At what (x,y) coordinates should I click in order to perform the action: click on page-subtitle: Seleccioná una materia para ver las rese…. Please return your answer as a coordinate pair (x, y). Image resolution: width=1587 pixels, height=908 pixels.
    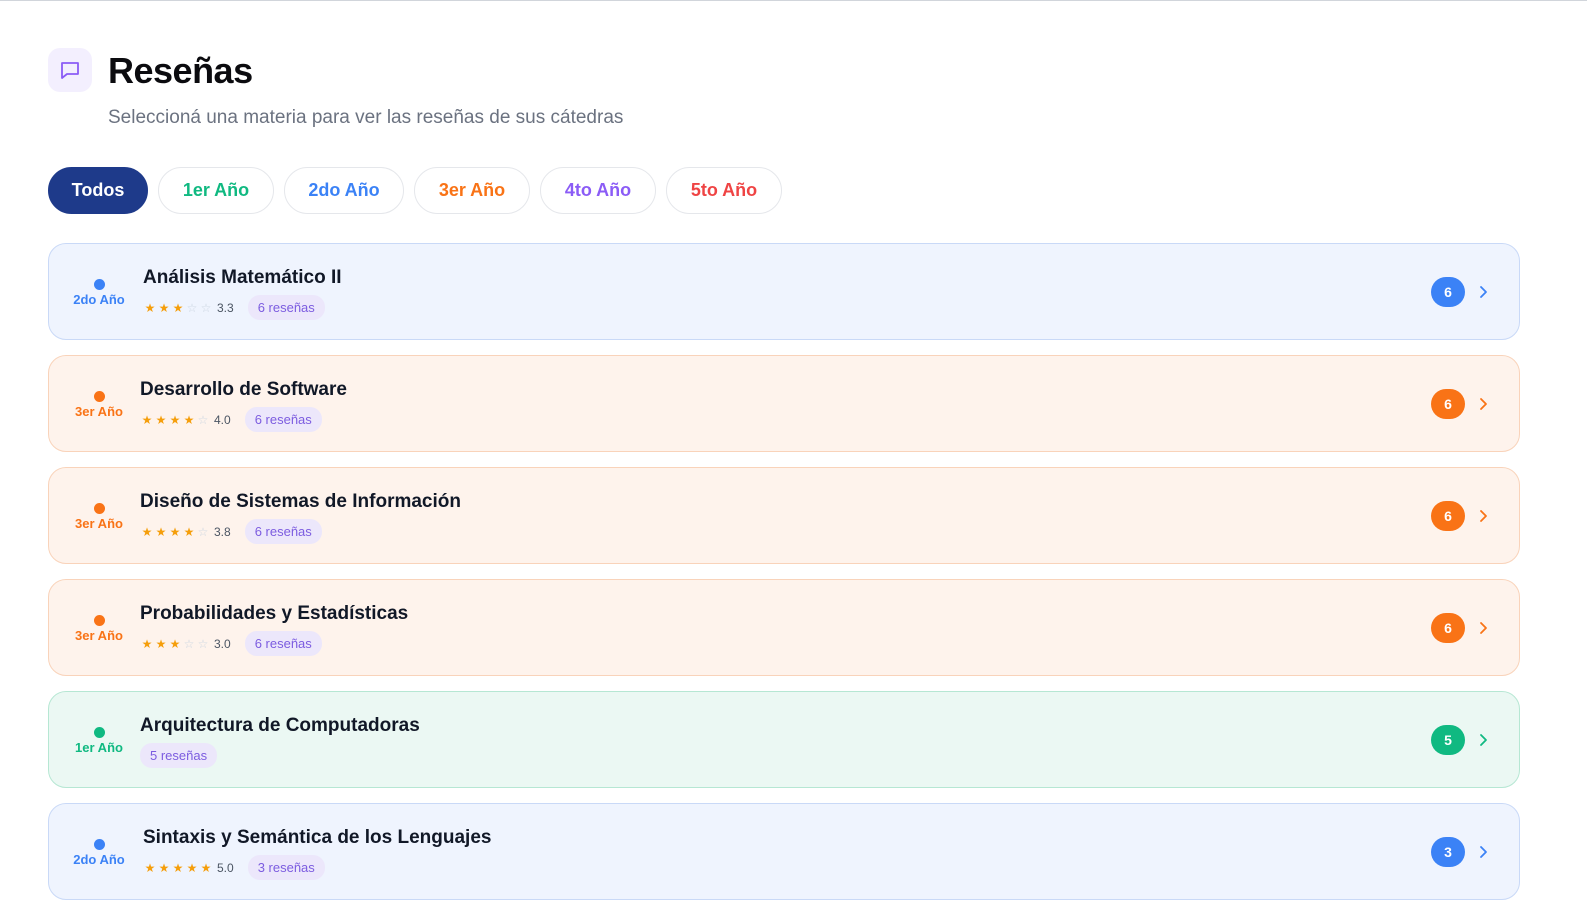
    Looking at the image, I should click on (366, 117).